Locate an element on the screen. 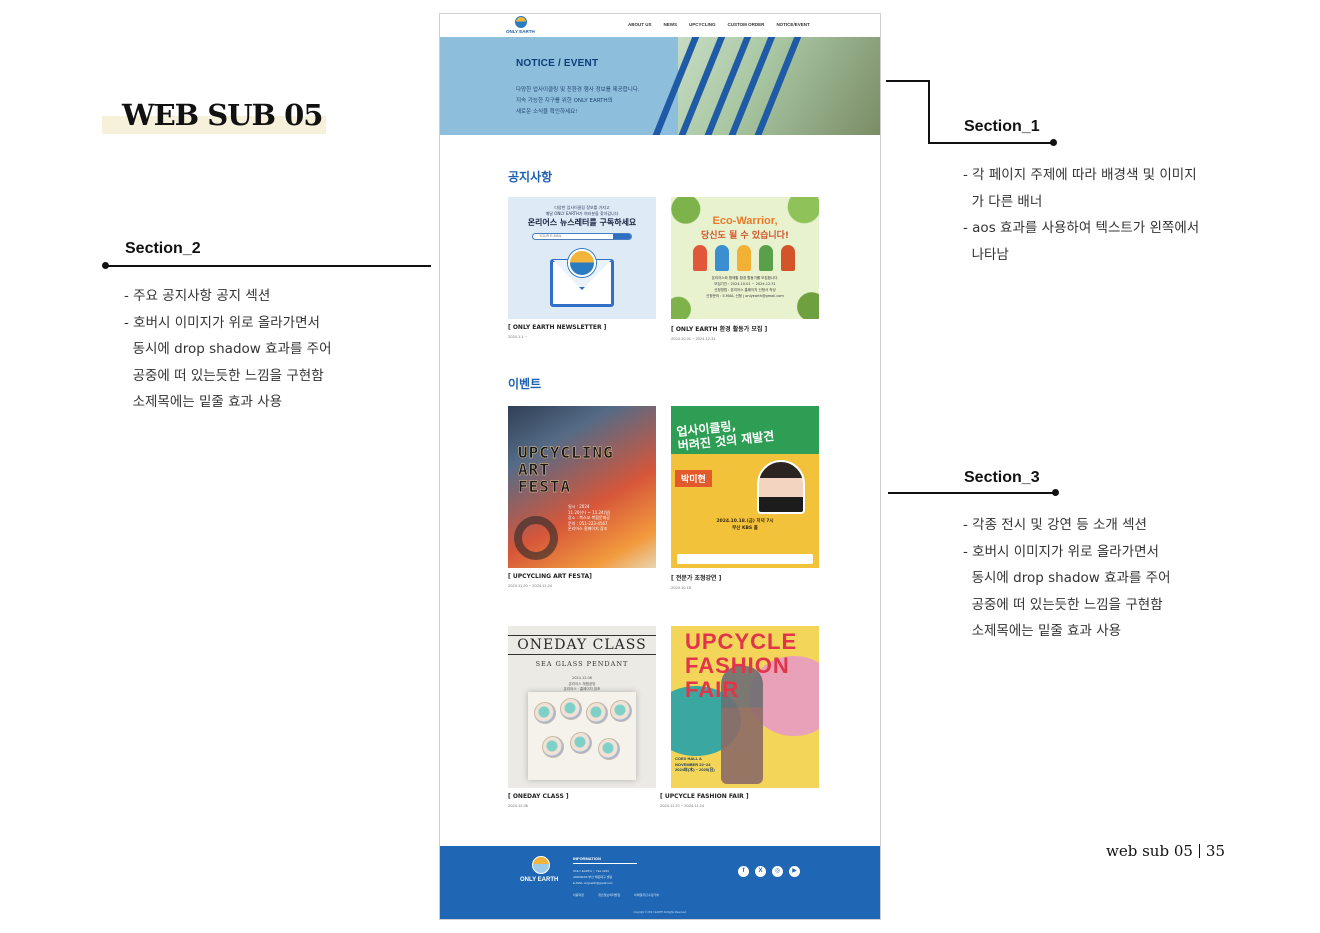 This screenshot has height=933, width=1320. tire-image is located at coordinates (536, 538).